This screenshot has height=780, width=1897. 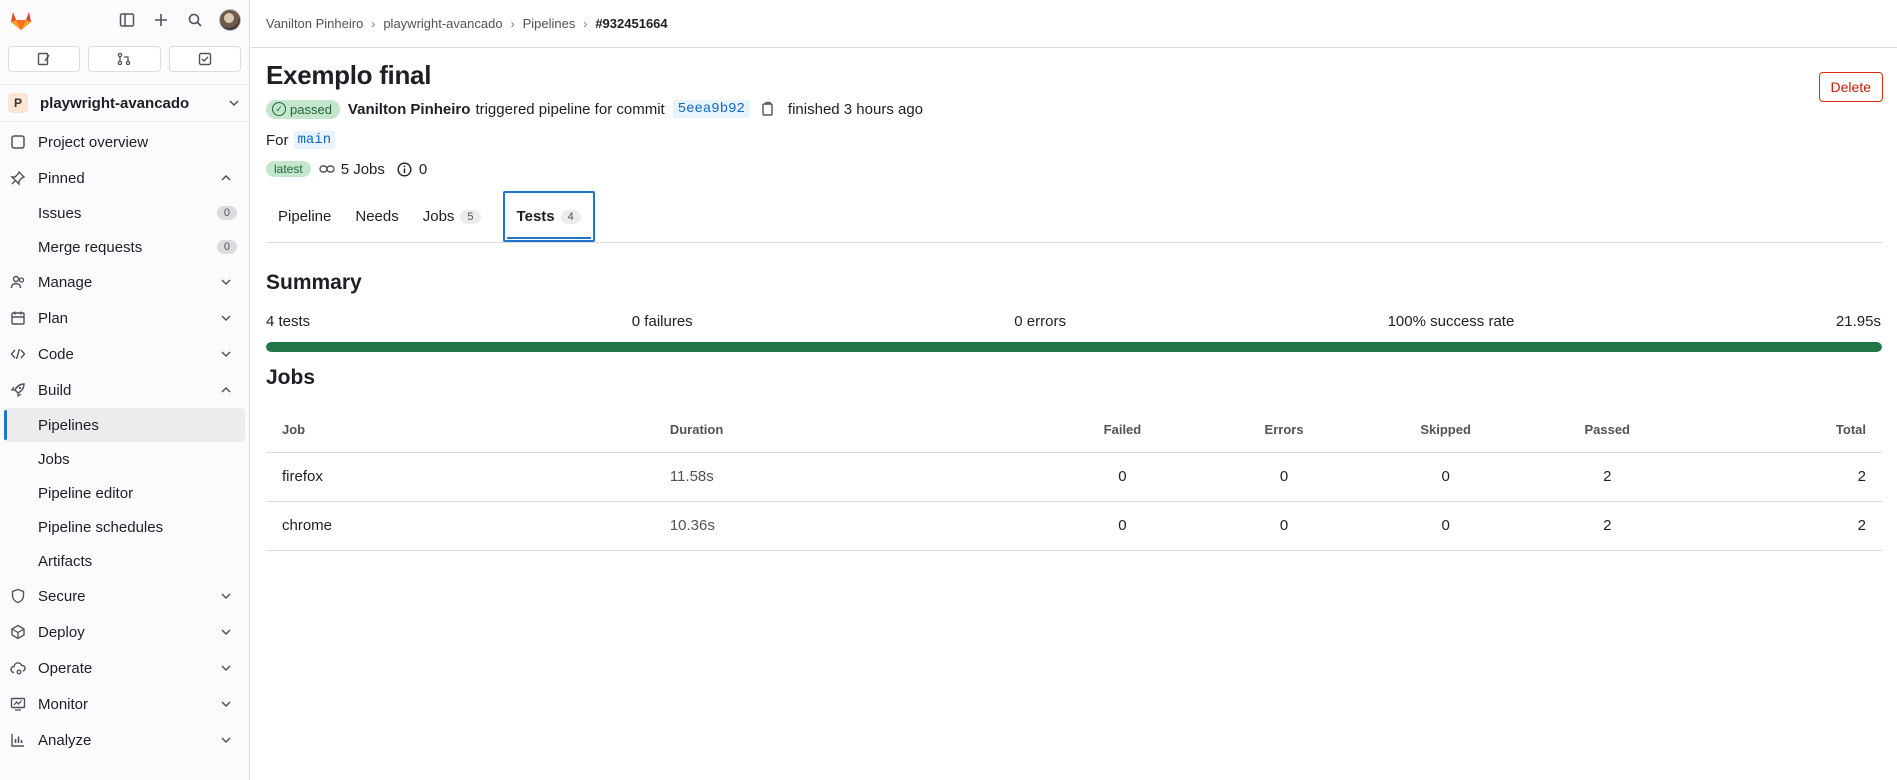 What do you see at coordinates (376, 216) in the screenshot?
I see `tab-needs: Needs` at bounding box center [376, 216].